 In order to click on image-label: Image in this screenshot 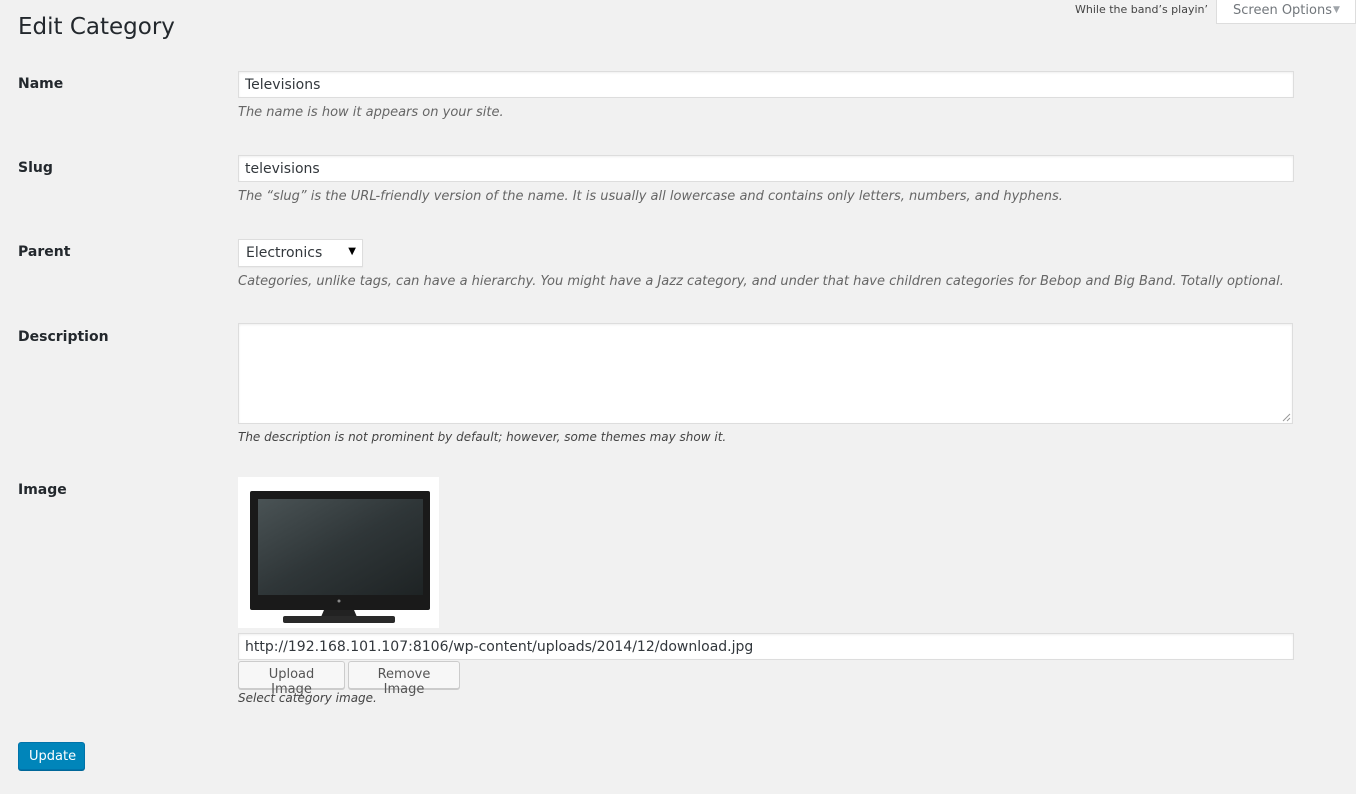, I will do `click(42, 490)`.